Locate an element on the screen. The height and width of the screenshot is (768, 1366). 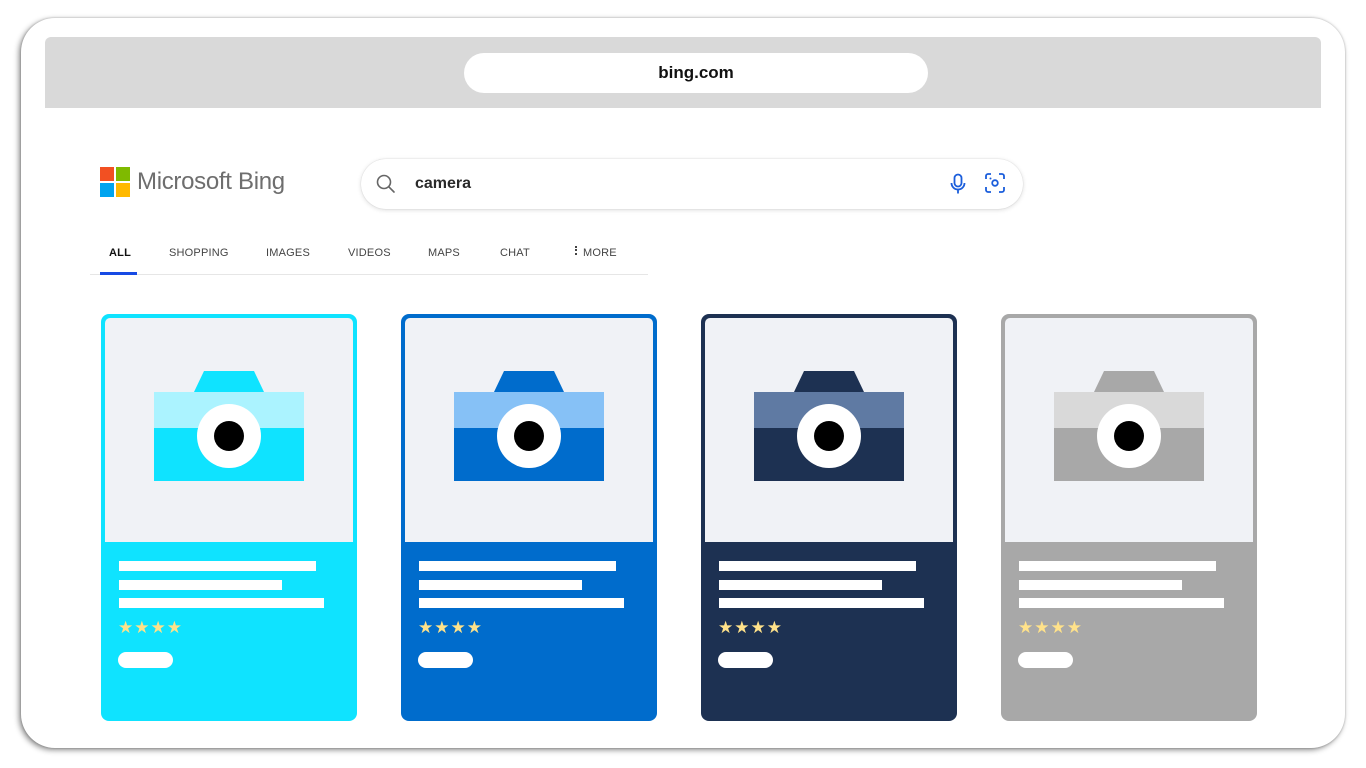
tab-images: IMAGES is located at coordinates (288, 253).